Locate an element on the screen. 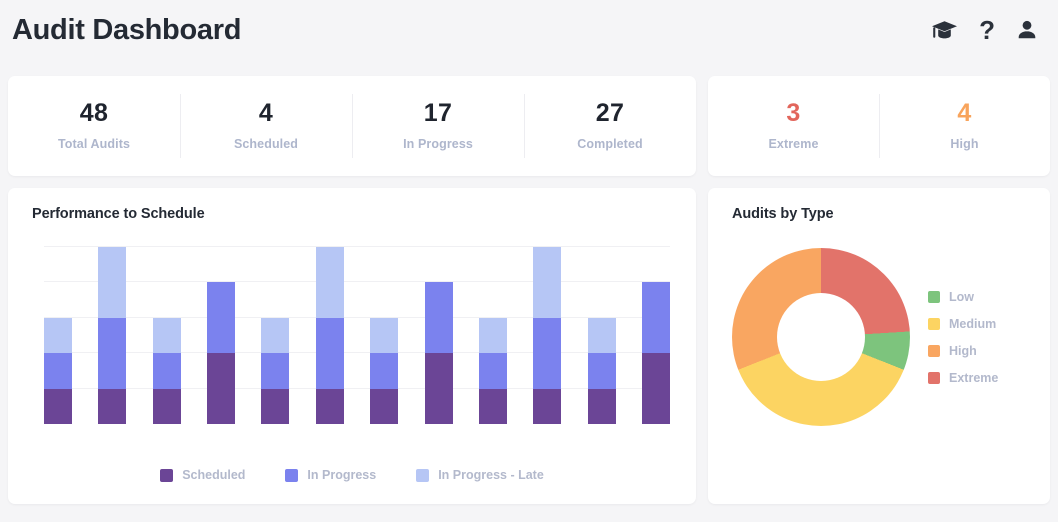 The width and height of the screenshot is (1058, 522). legend-label: Scheduled is located at coordinates (214, 475).